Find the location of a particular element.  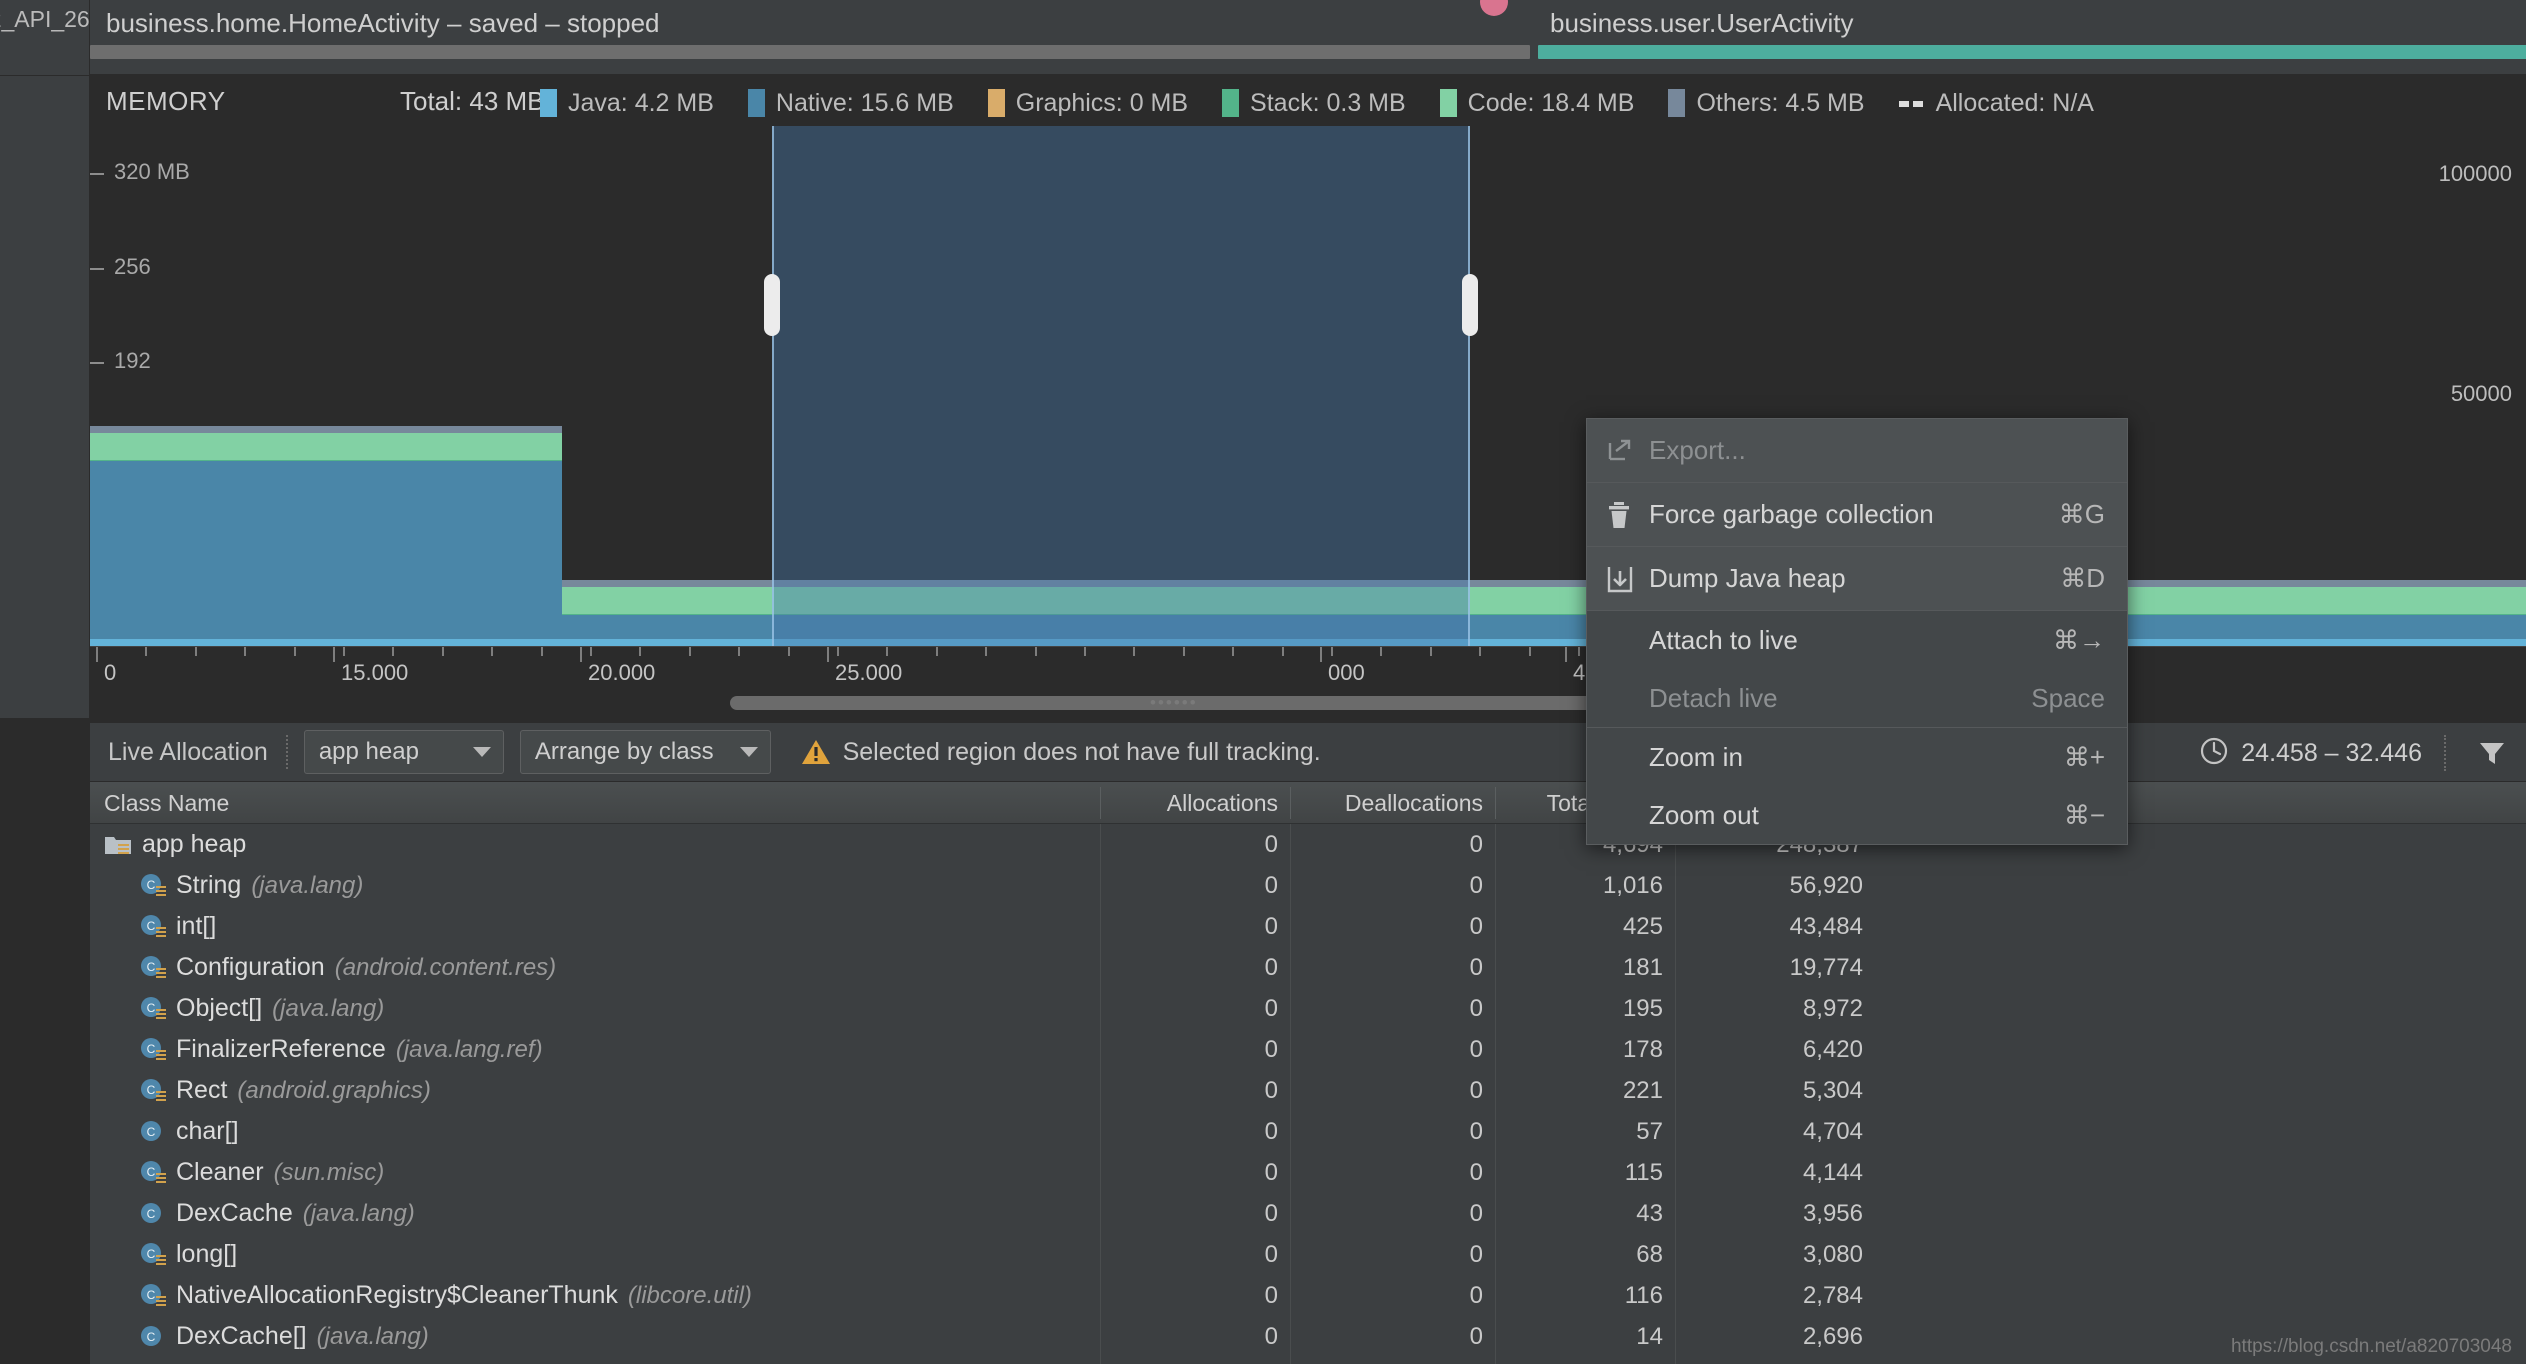

filter-button is located at coordinates (2492, 755).